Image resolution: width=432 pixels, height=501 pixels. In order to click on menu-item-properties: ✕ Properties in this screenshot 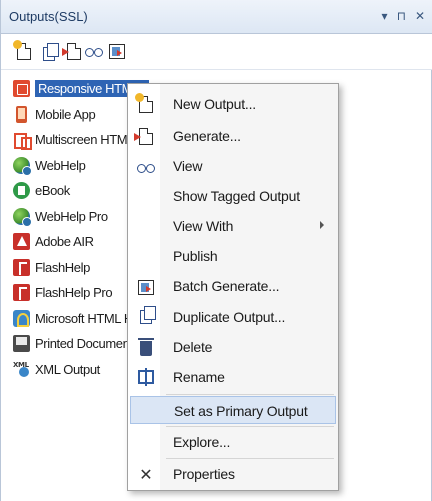, I will do `click(233, 474)`.